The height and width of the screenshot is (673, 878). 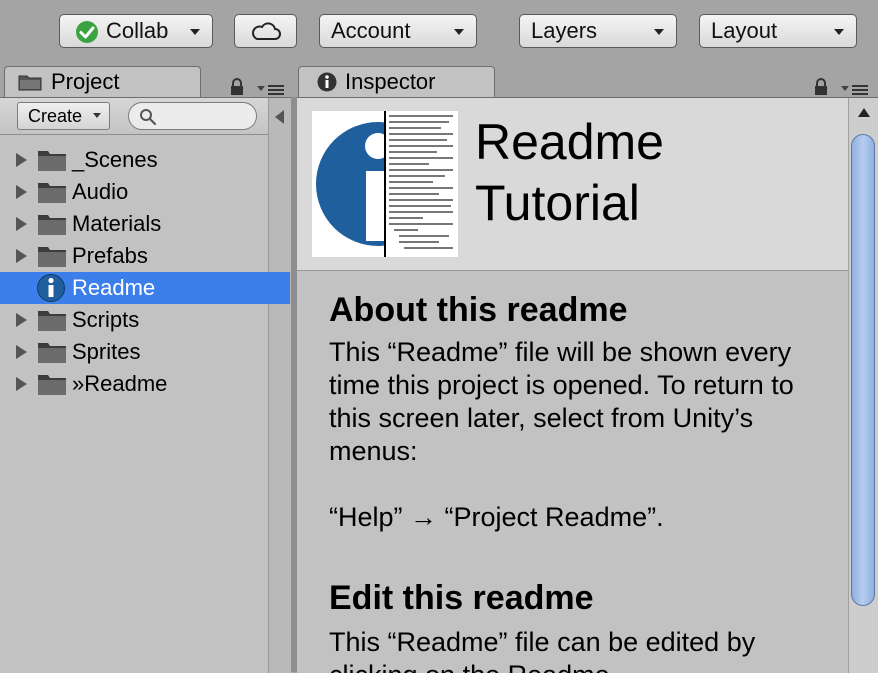 I want to click on section-heading: Edit this readme, so click(x=461, y=598).